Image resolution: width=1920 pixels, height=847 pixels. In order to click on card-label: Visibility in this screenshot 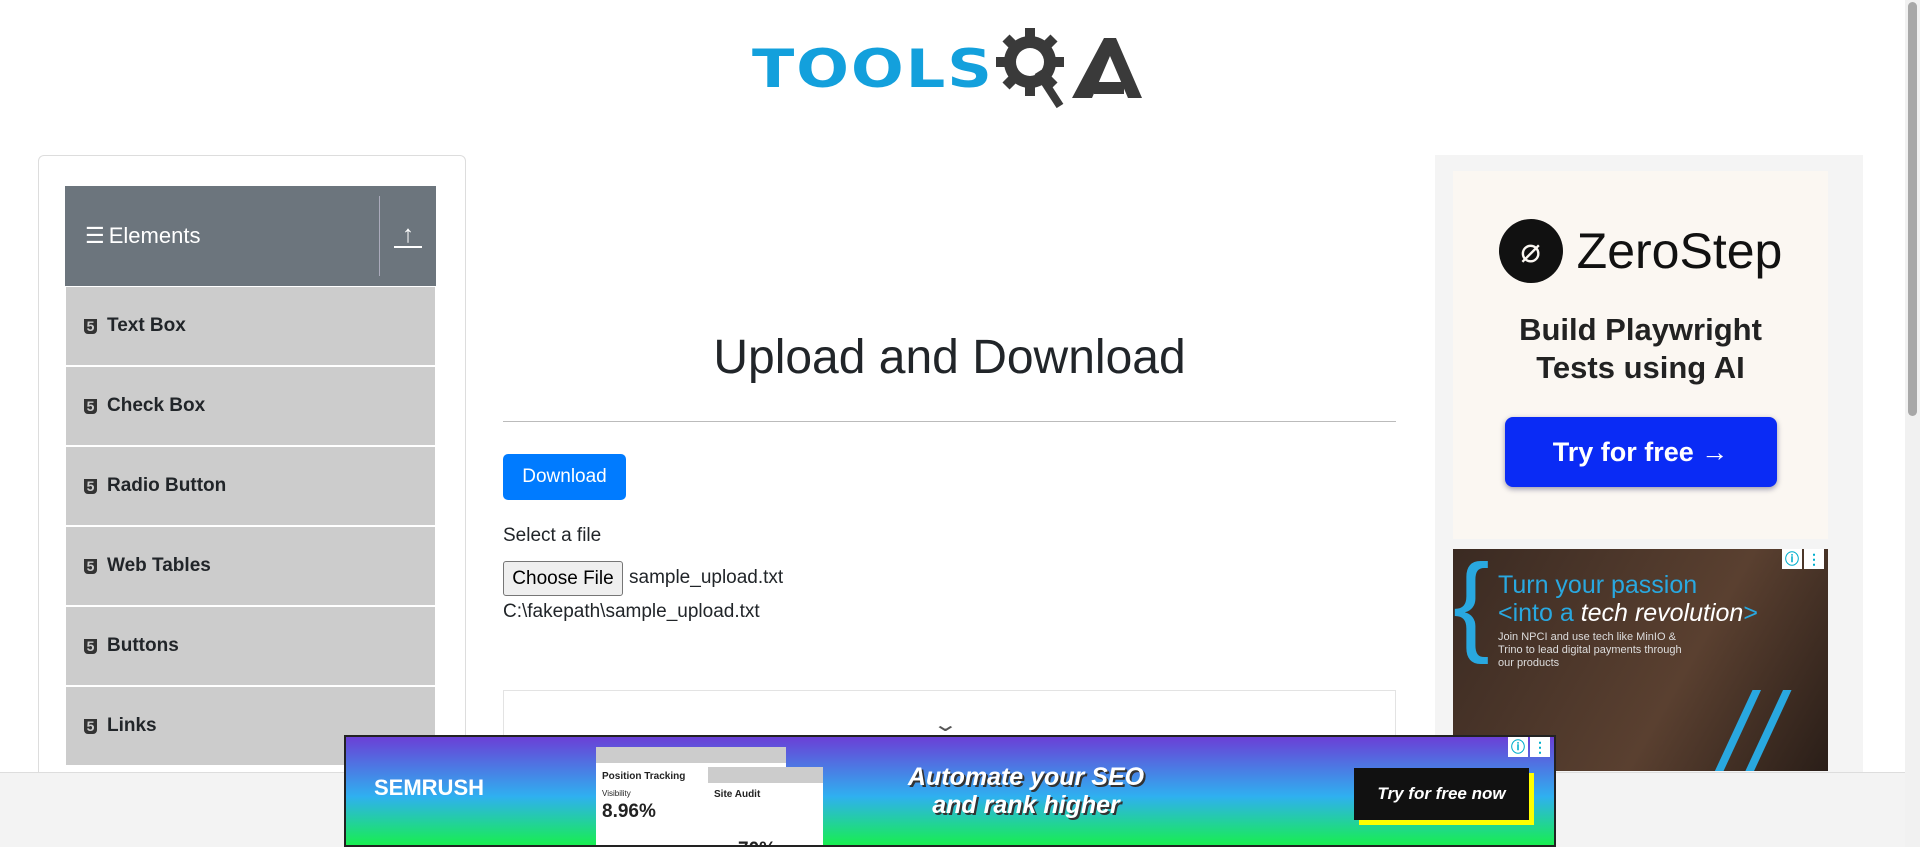, I will do `click(616, 793)`.